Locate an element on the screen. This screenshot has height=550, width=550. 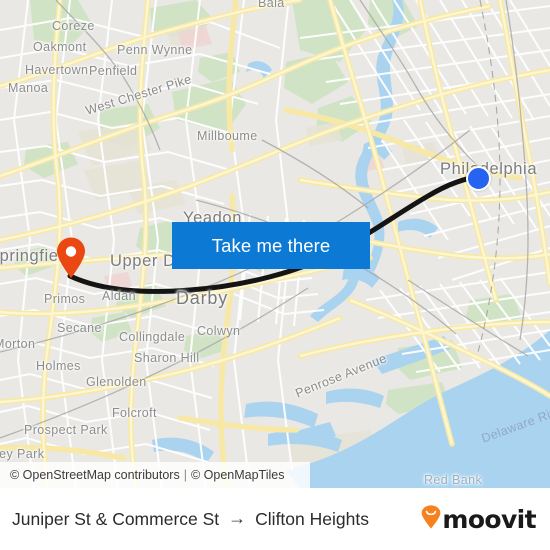
take-me-there-button: Take me there is located at coordinates (271, 245).